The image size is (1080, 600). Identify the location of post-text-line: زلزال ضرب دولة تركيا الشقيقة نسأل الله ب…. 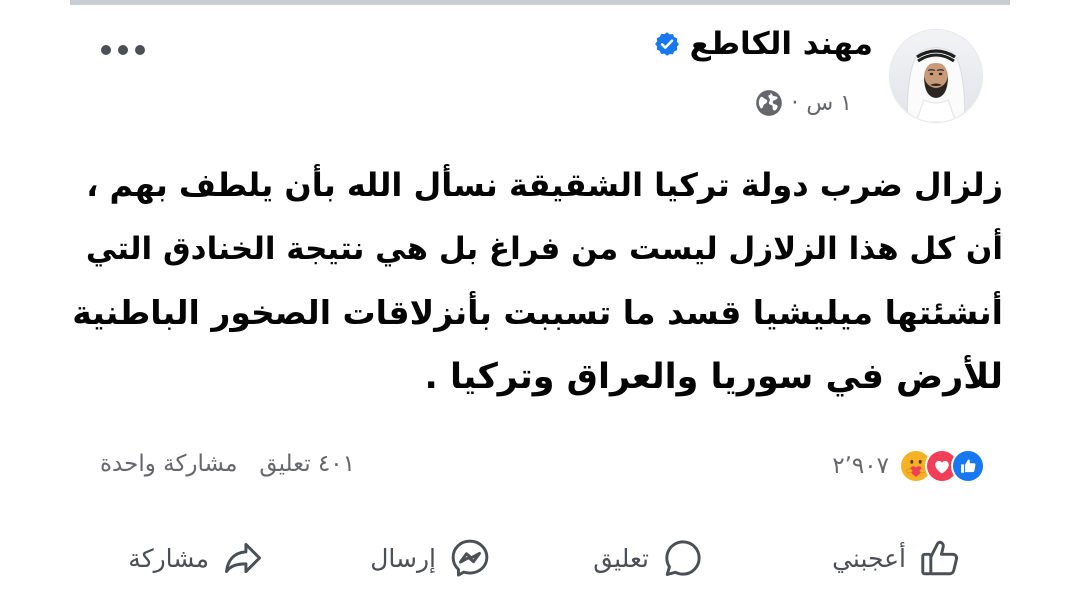
(544, 185).